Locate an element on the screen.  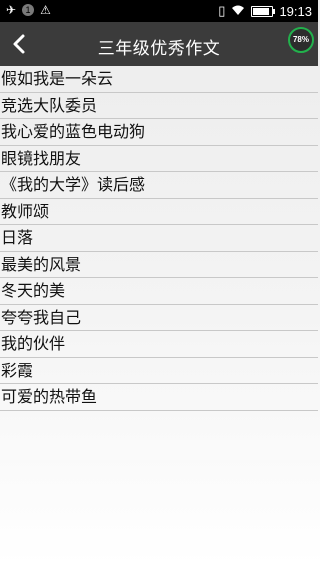
list-item: 假如我是一朵云 is located at coordinates (159, 79).